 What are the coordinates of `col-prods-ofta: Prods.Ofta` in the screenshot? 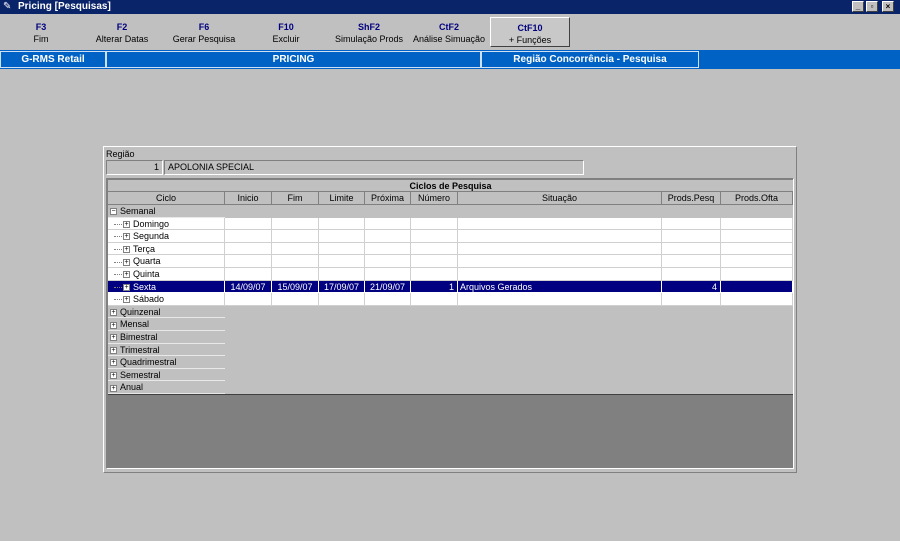 It's located at (757, 198).